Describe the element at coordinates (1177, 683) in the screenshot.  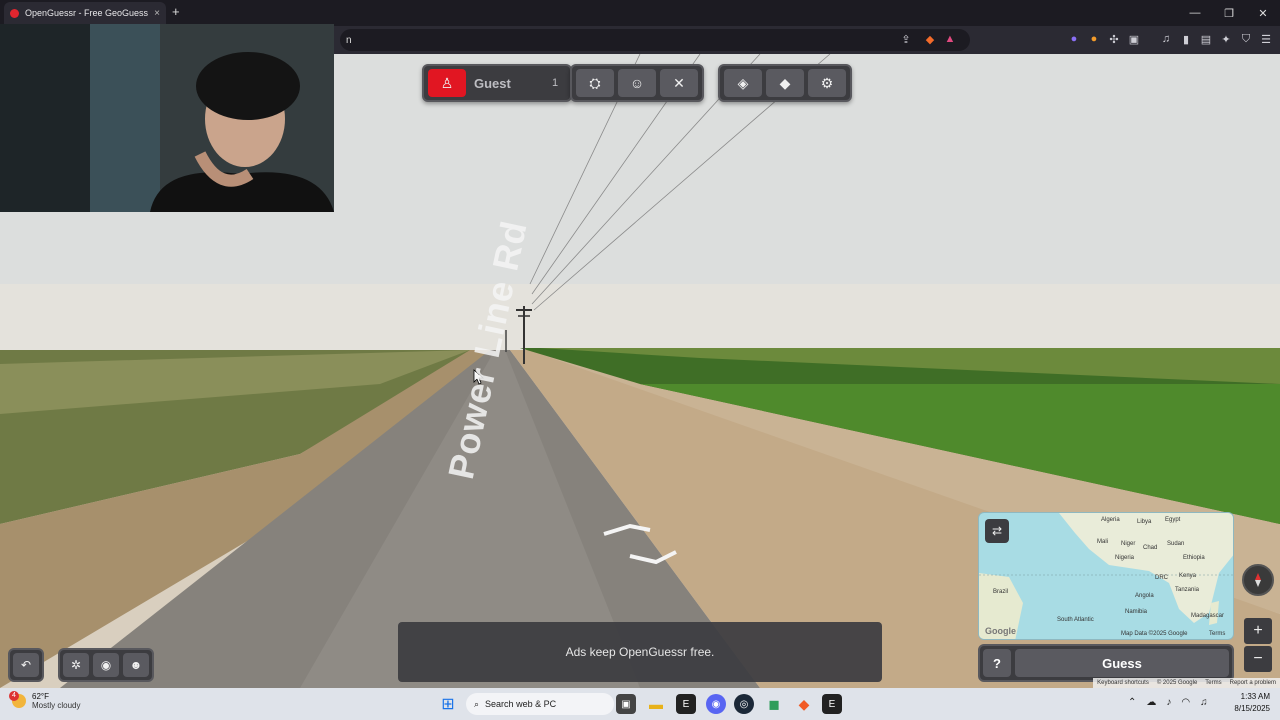
I see `copyright-text: © 2025 Google` at that location.